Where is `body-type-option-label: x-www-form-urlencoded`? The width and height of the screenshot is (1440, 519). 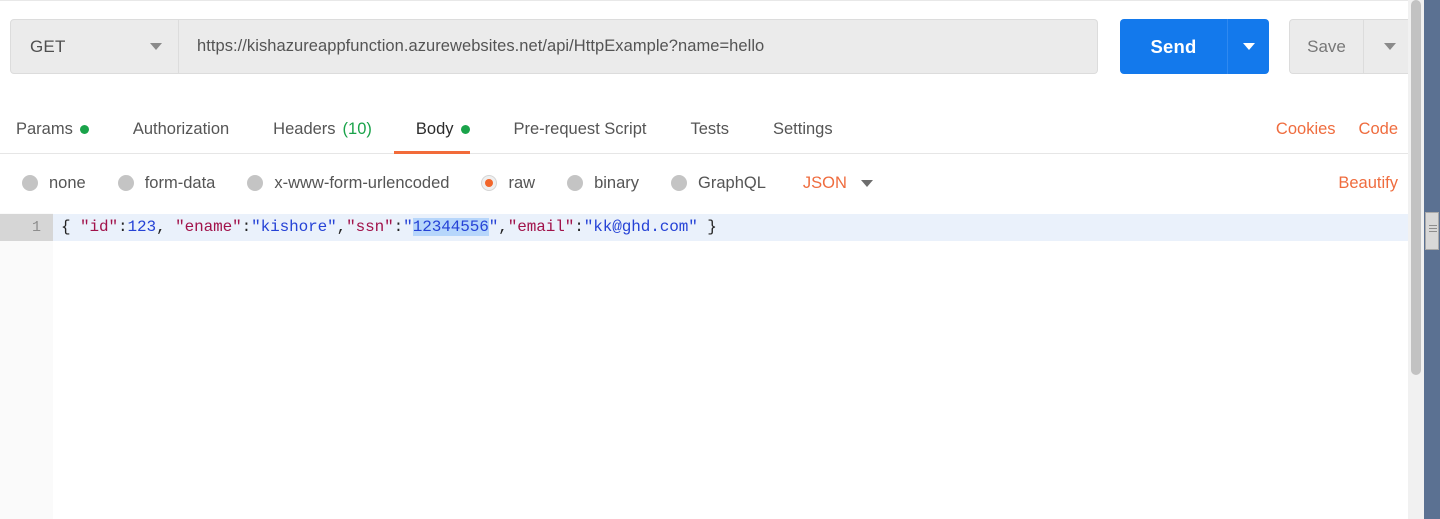 body-type-option-label: x-www-form-urlencoded is located at coordinates (362, 182).